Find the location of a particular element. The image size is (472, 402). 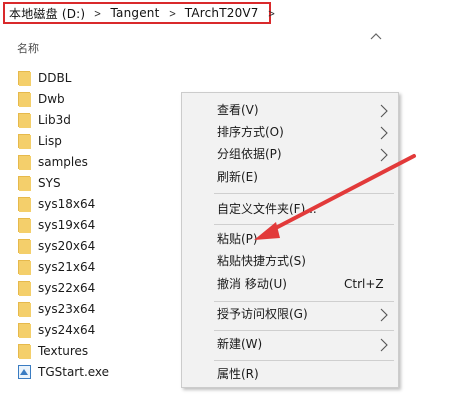

menu-item-refresh: 刷新(E) is located at coordinates (290, 177).